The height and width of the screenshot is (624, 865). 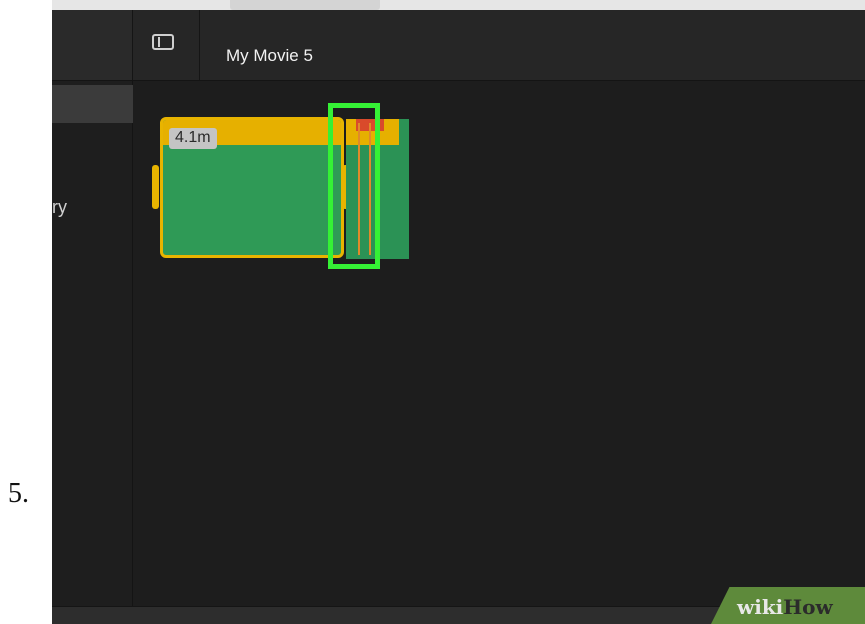 What do you see at coordinates (59, 207) in the screenshot?
I see `sidebar-item-label: ry` at bounding box center [59, 207].